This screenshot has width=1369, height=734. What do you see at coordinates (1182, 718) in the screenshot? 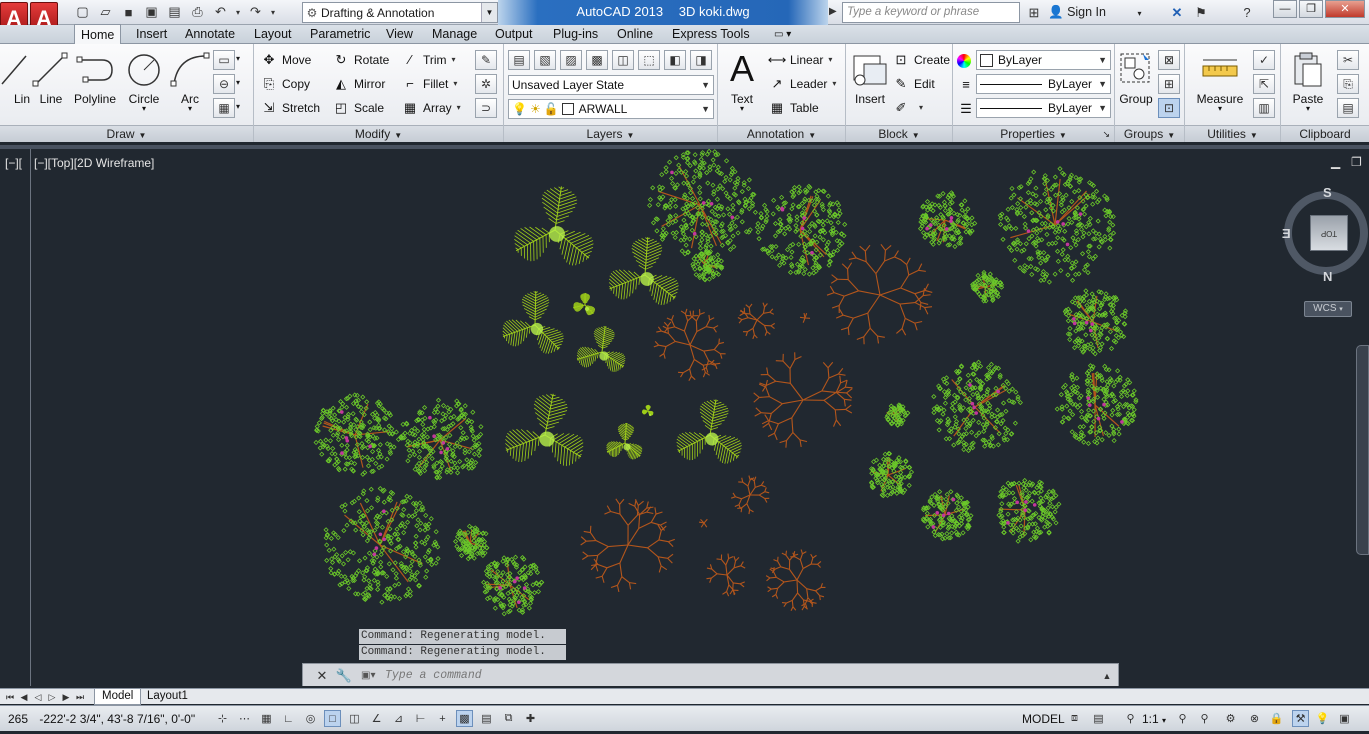
I see `annotation-visibility-icon: ⚲` at bounding box center [1182, 718].